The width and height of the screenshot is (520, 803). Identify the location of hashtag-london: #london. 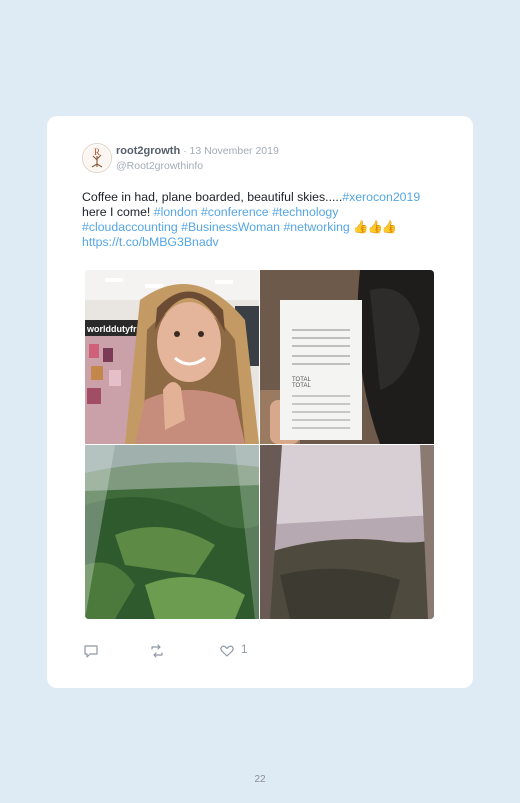
(176, 212).